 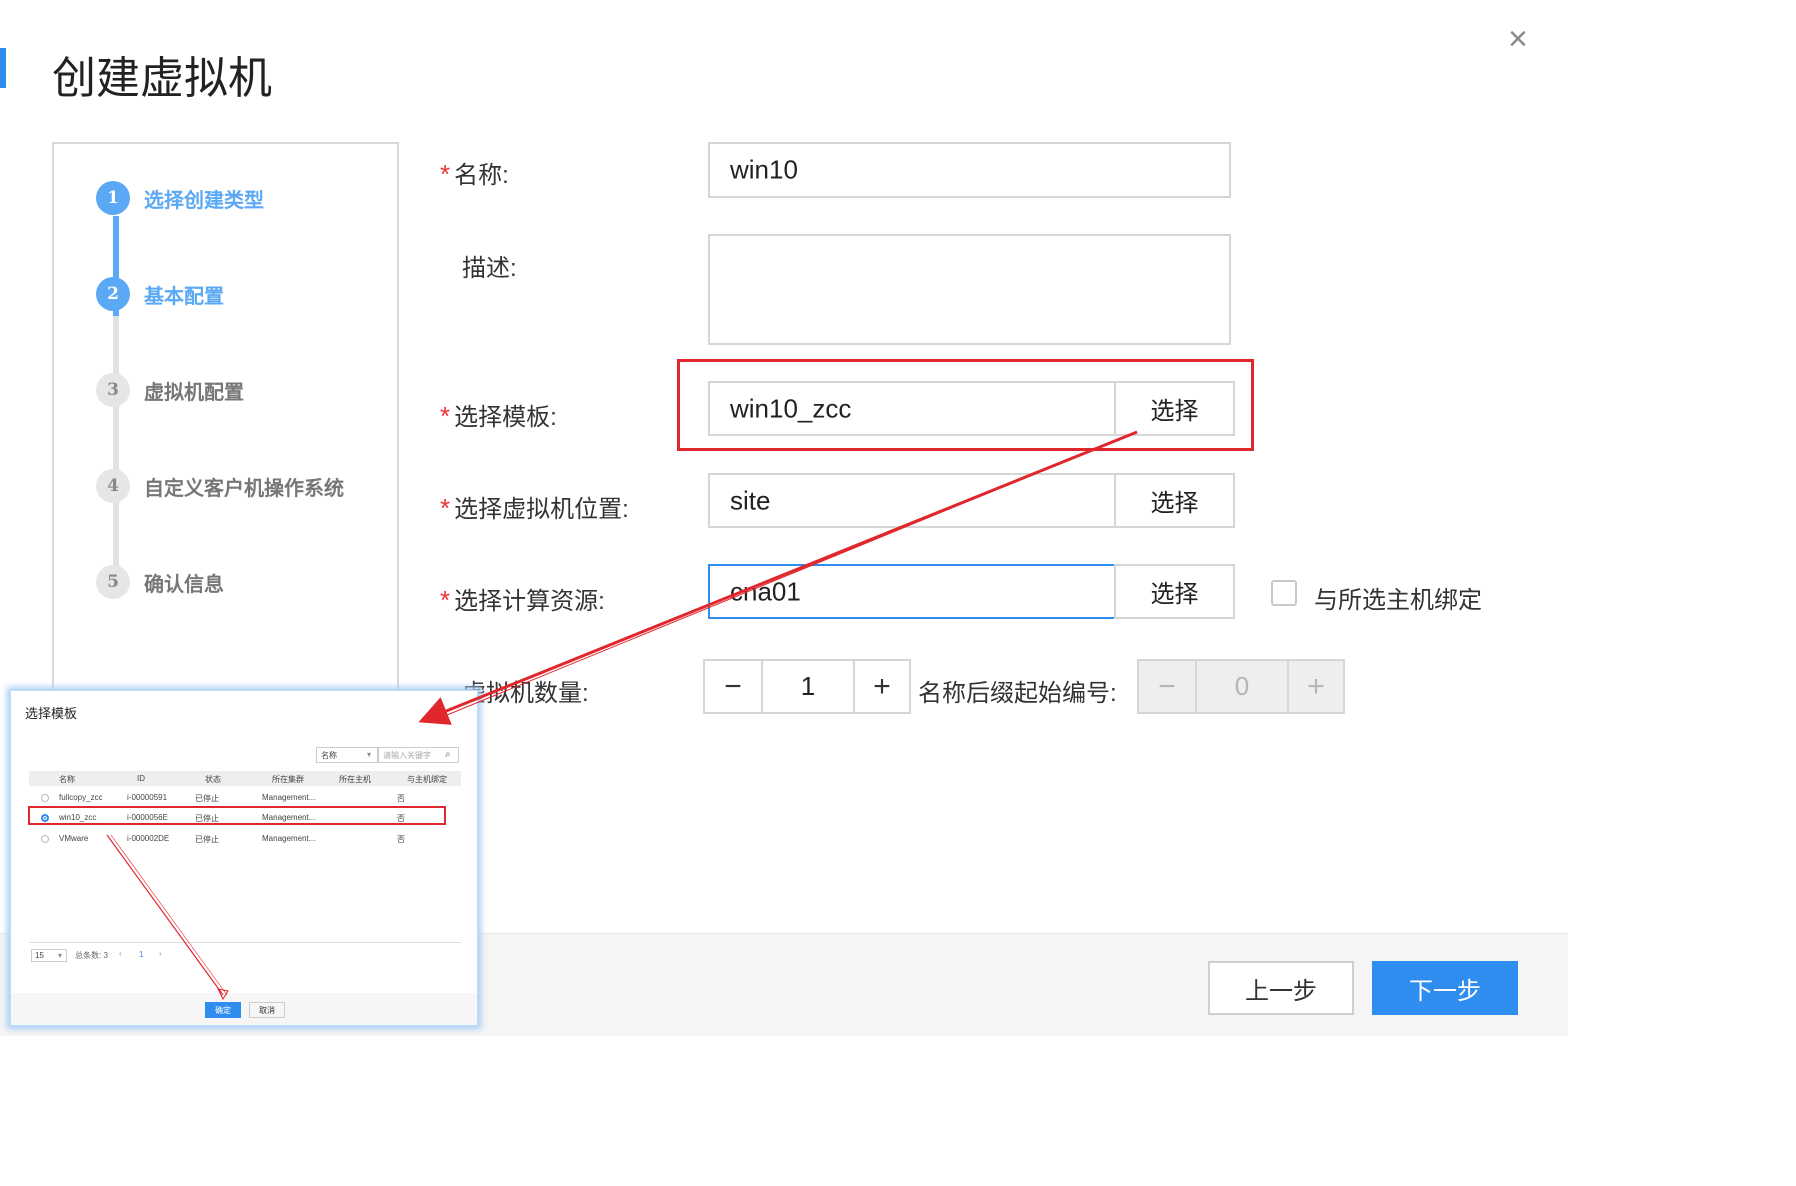 I want to click on step-label: 虚拟机配置, so click(x=194, y=392).